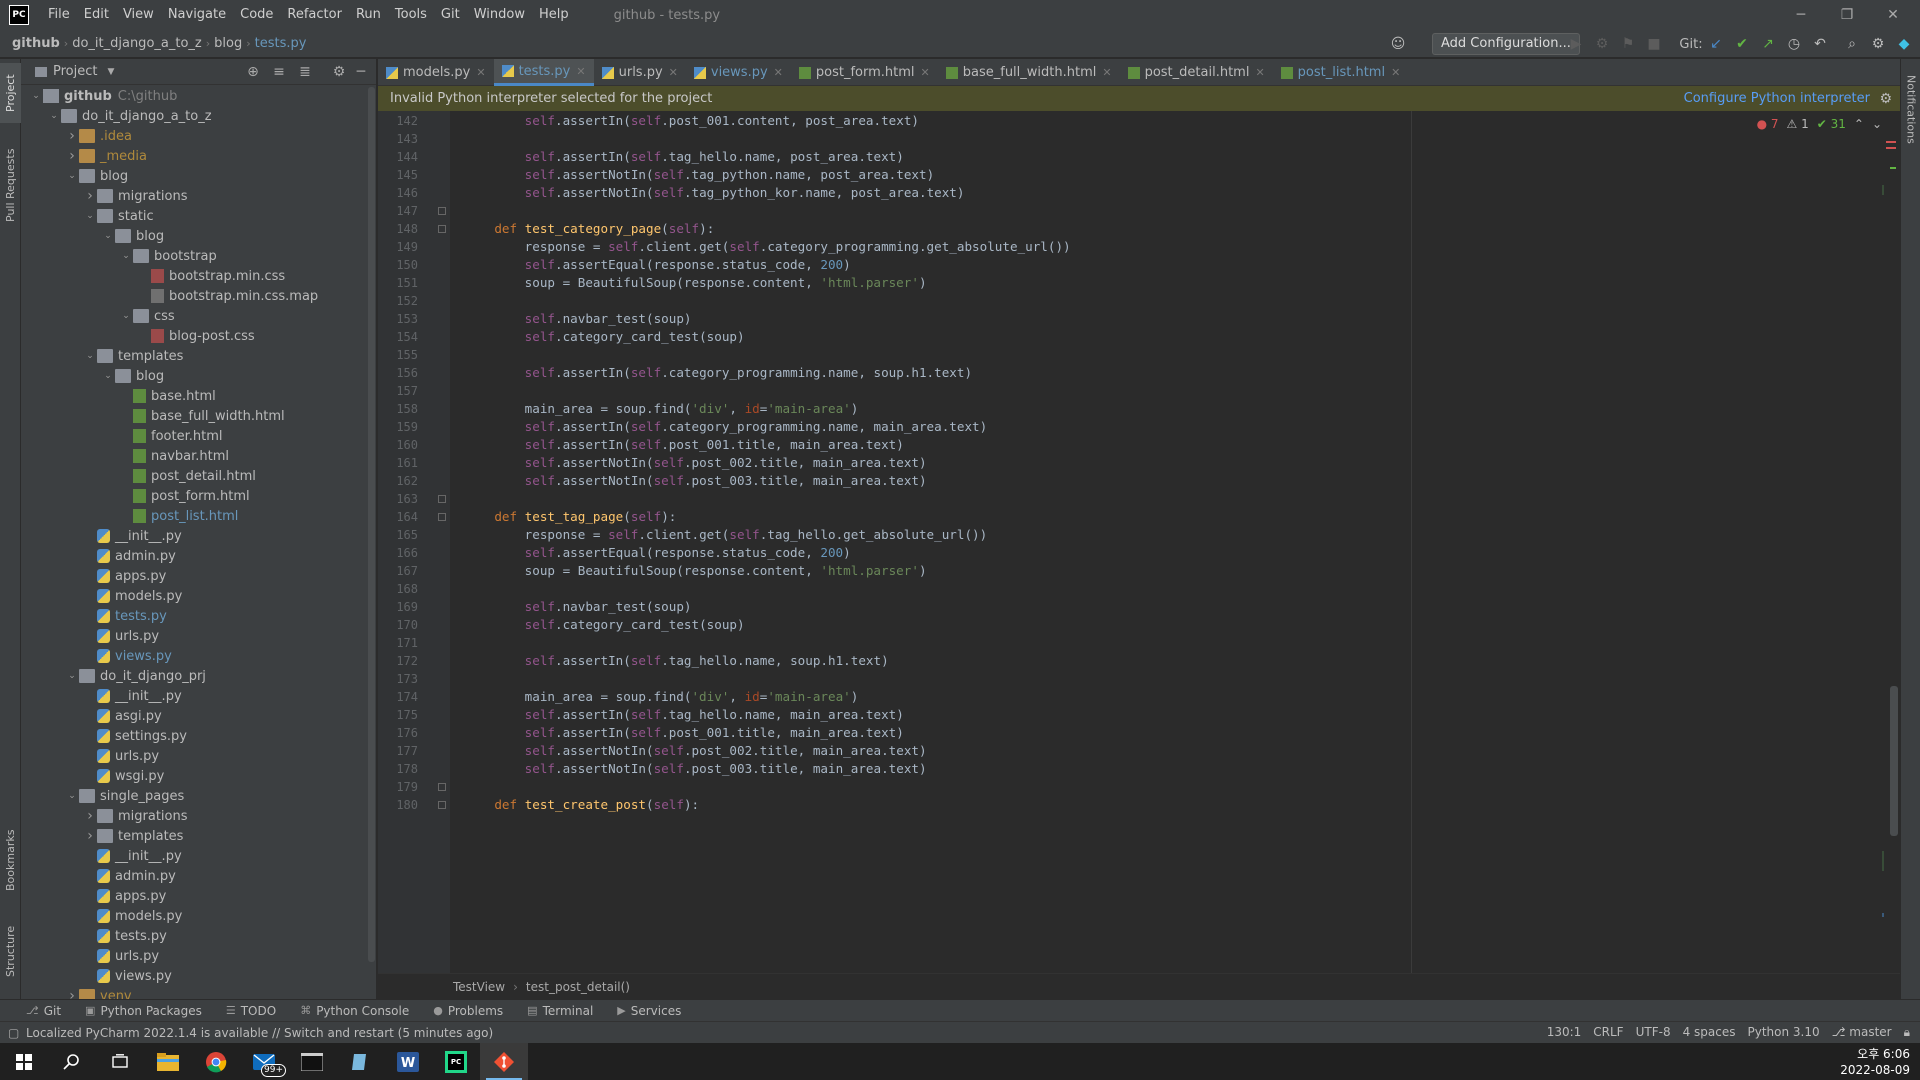  I want to click on tree-node: __init__.py, so click(132, 536).